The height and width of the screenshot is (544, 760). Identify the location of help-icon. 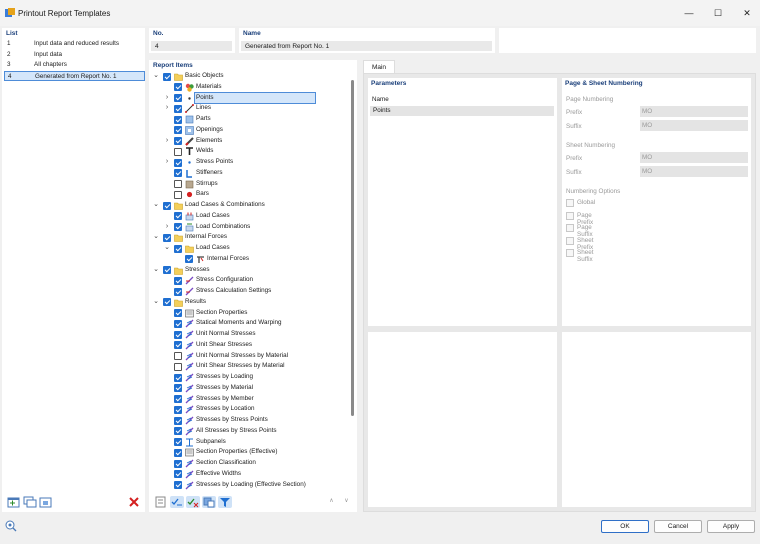
(11, 526).